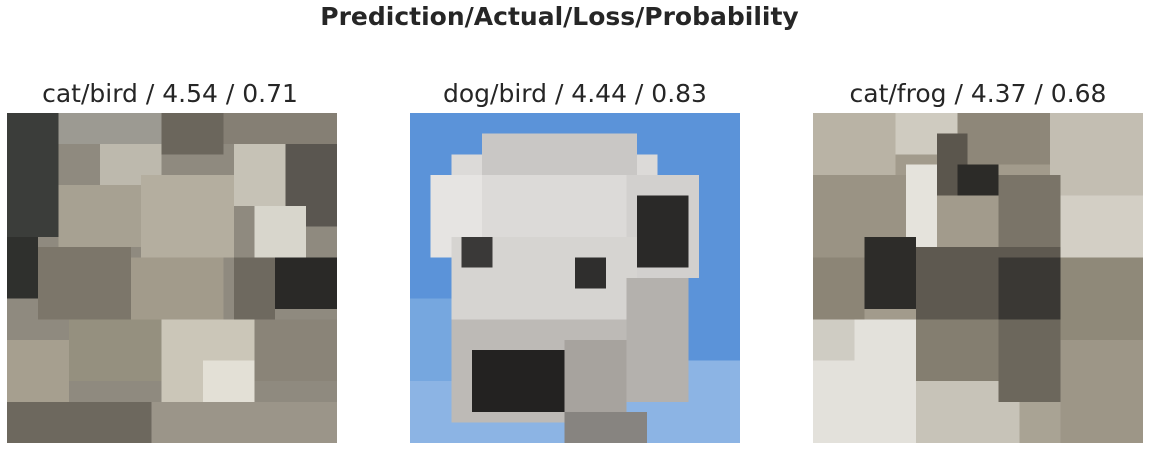  Describe the element at coordinates (575, 93) in the screenshot. I see `panel-title: dog/bird / 4.44 / 0.83` at that location.